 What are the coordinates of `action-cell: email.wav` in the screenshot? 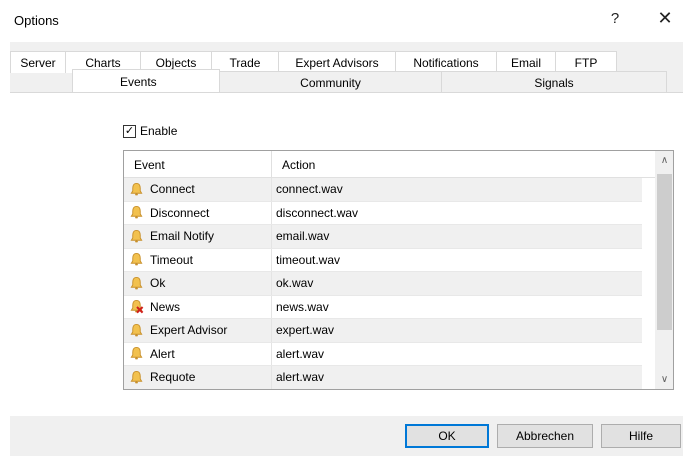 It's located at (303, 236).